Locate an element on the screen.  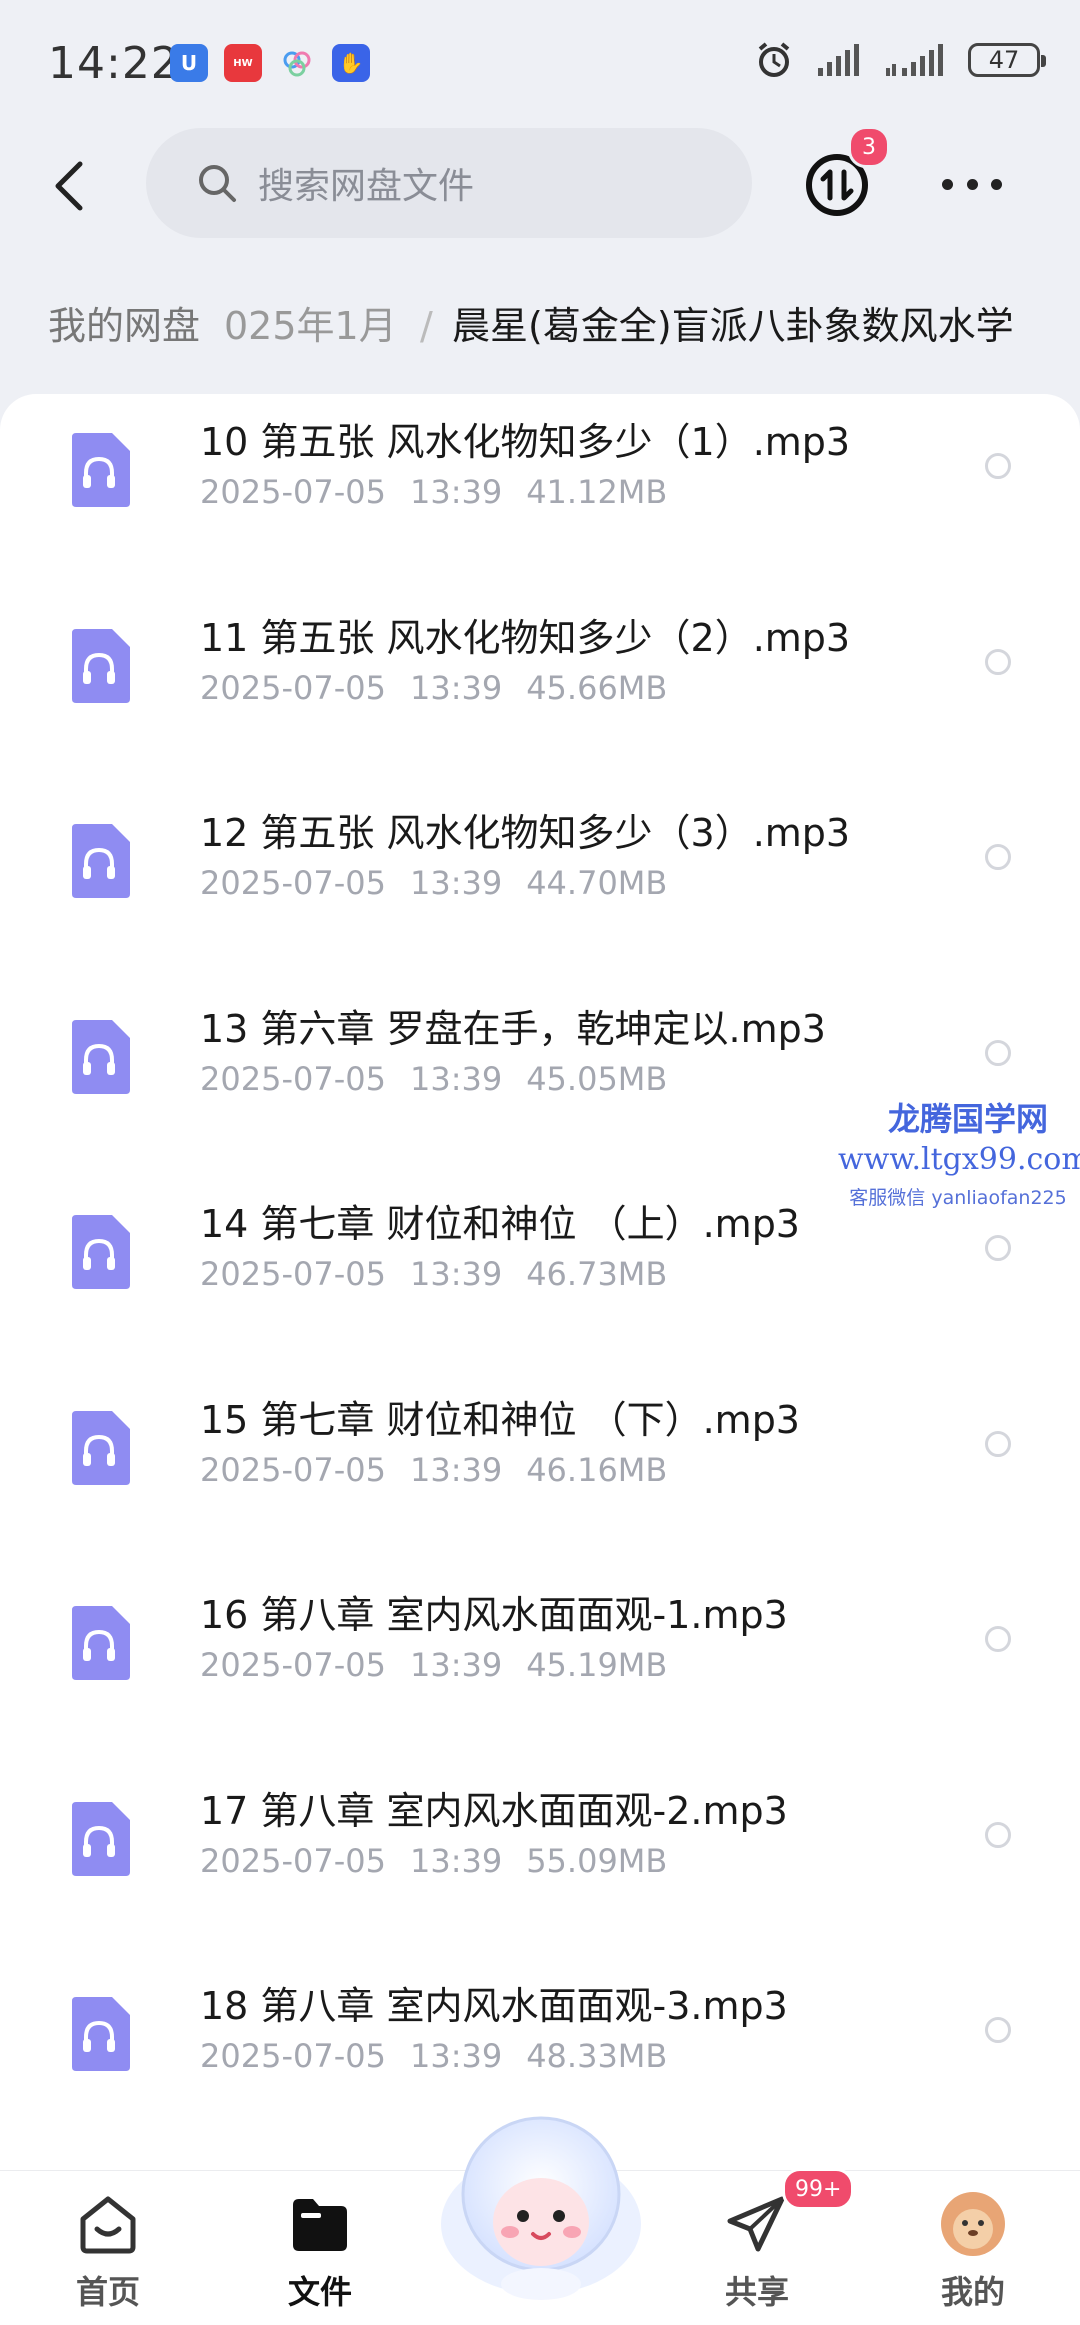
hand-notification-icon: ✋ is located at coordinates (351, 63).